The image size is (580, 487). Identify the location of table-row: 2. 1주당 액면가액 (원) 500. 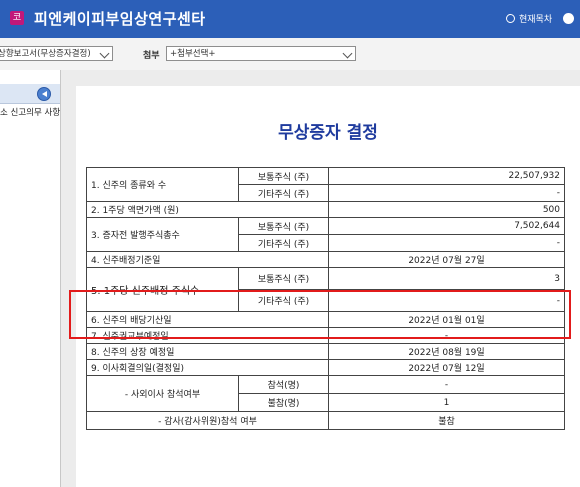
(325, 209).